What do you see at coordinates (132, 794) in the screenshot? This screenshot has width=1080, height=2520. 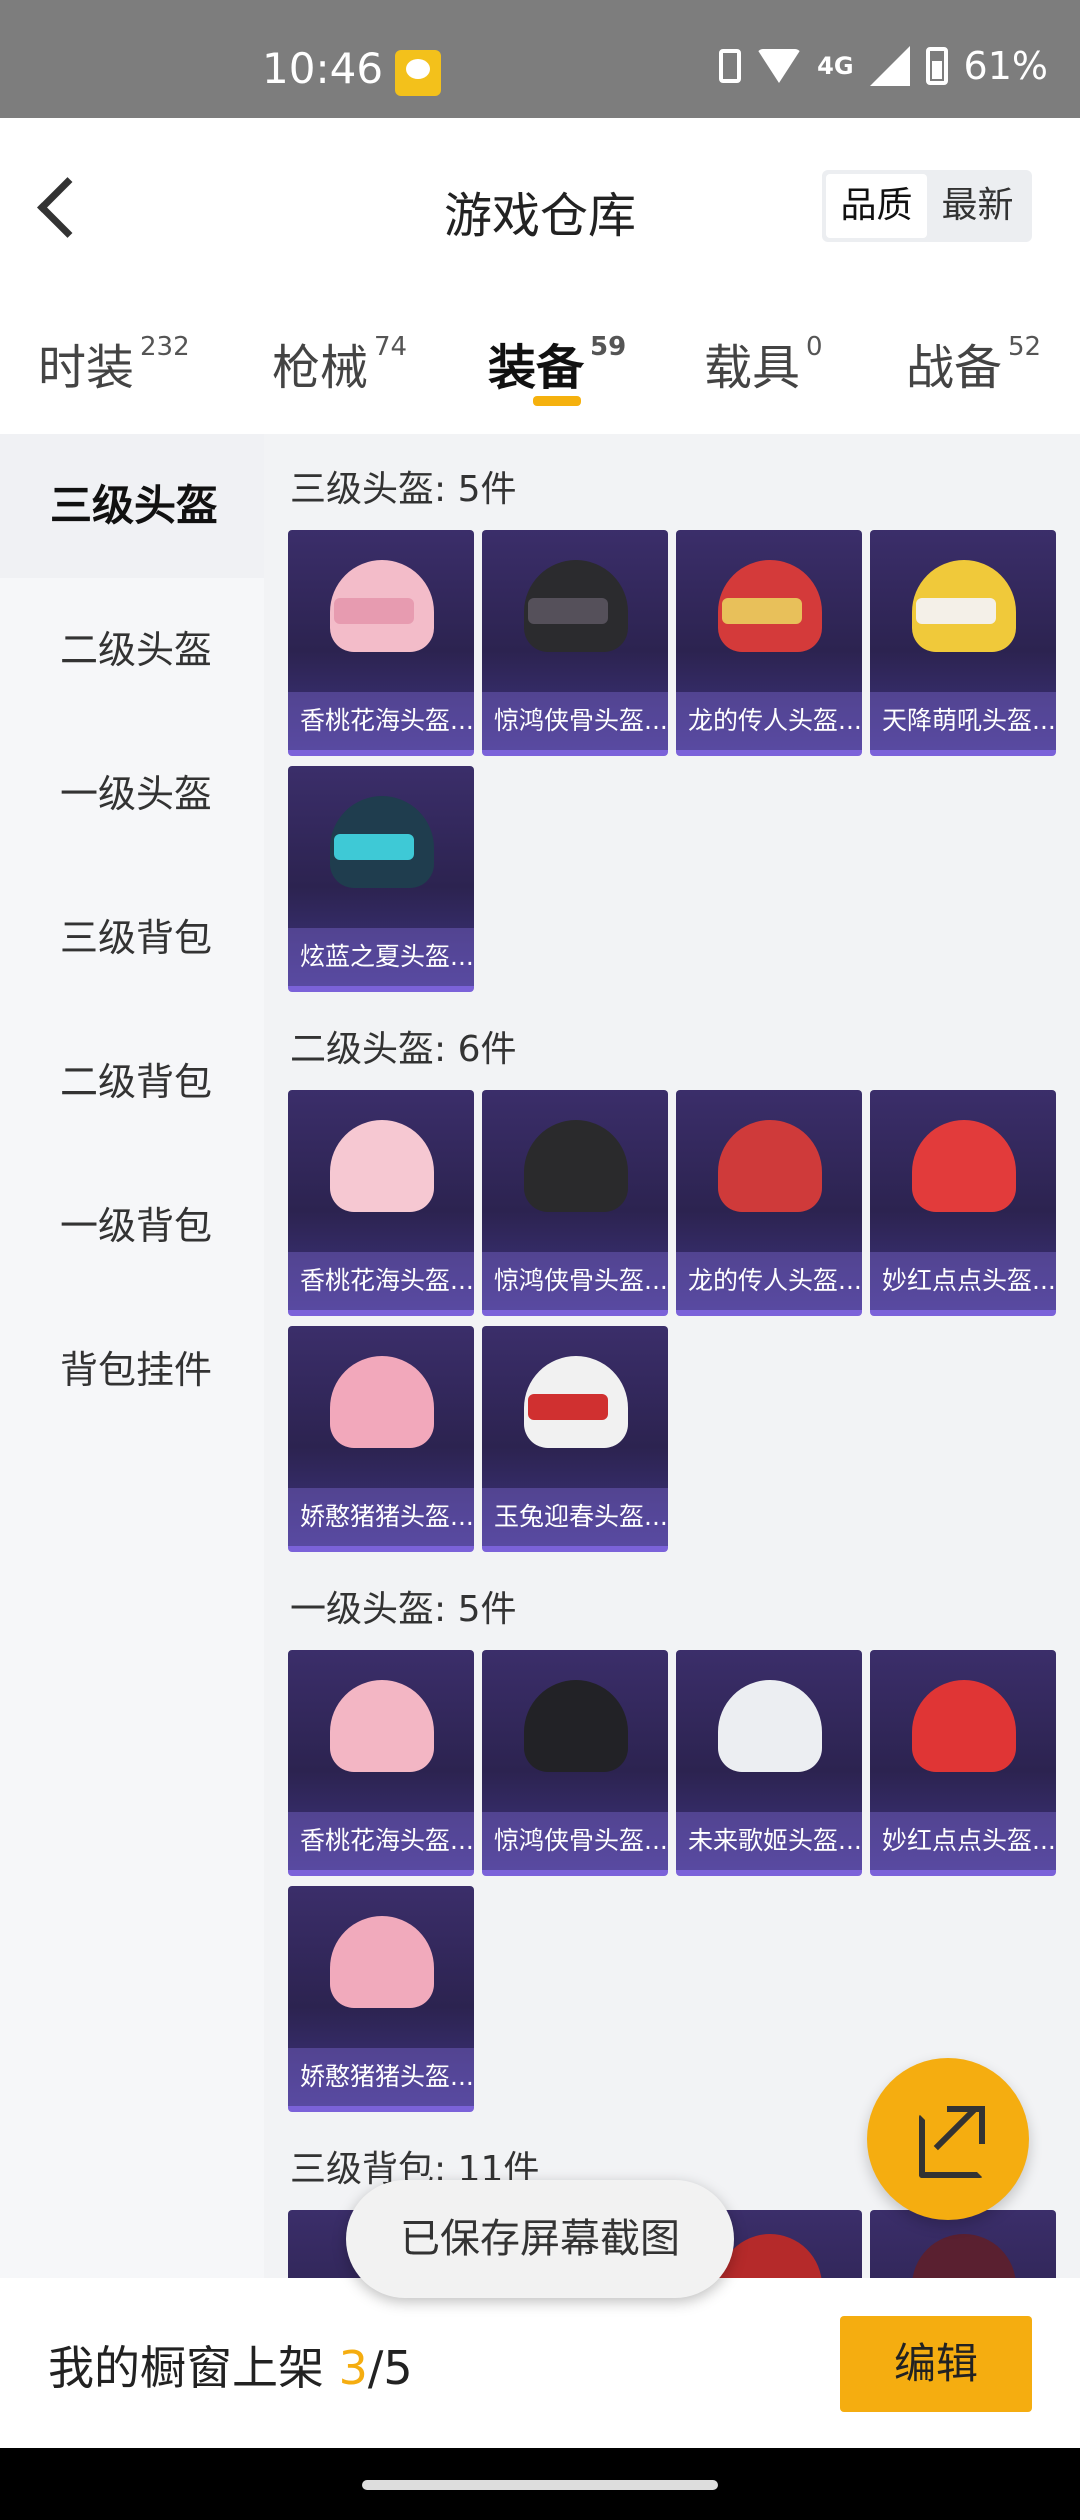 I see `sidebar-item-level1-helmet: 一级头盔` at bounding box center [132, 794].